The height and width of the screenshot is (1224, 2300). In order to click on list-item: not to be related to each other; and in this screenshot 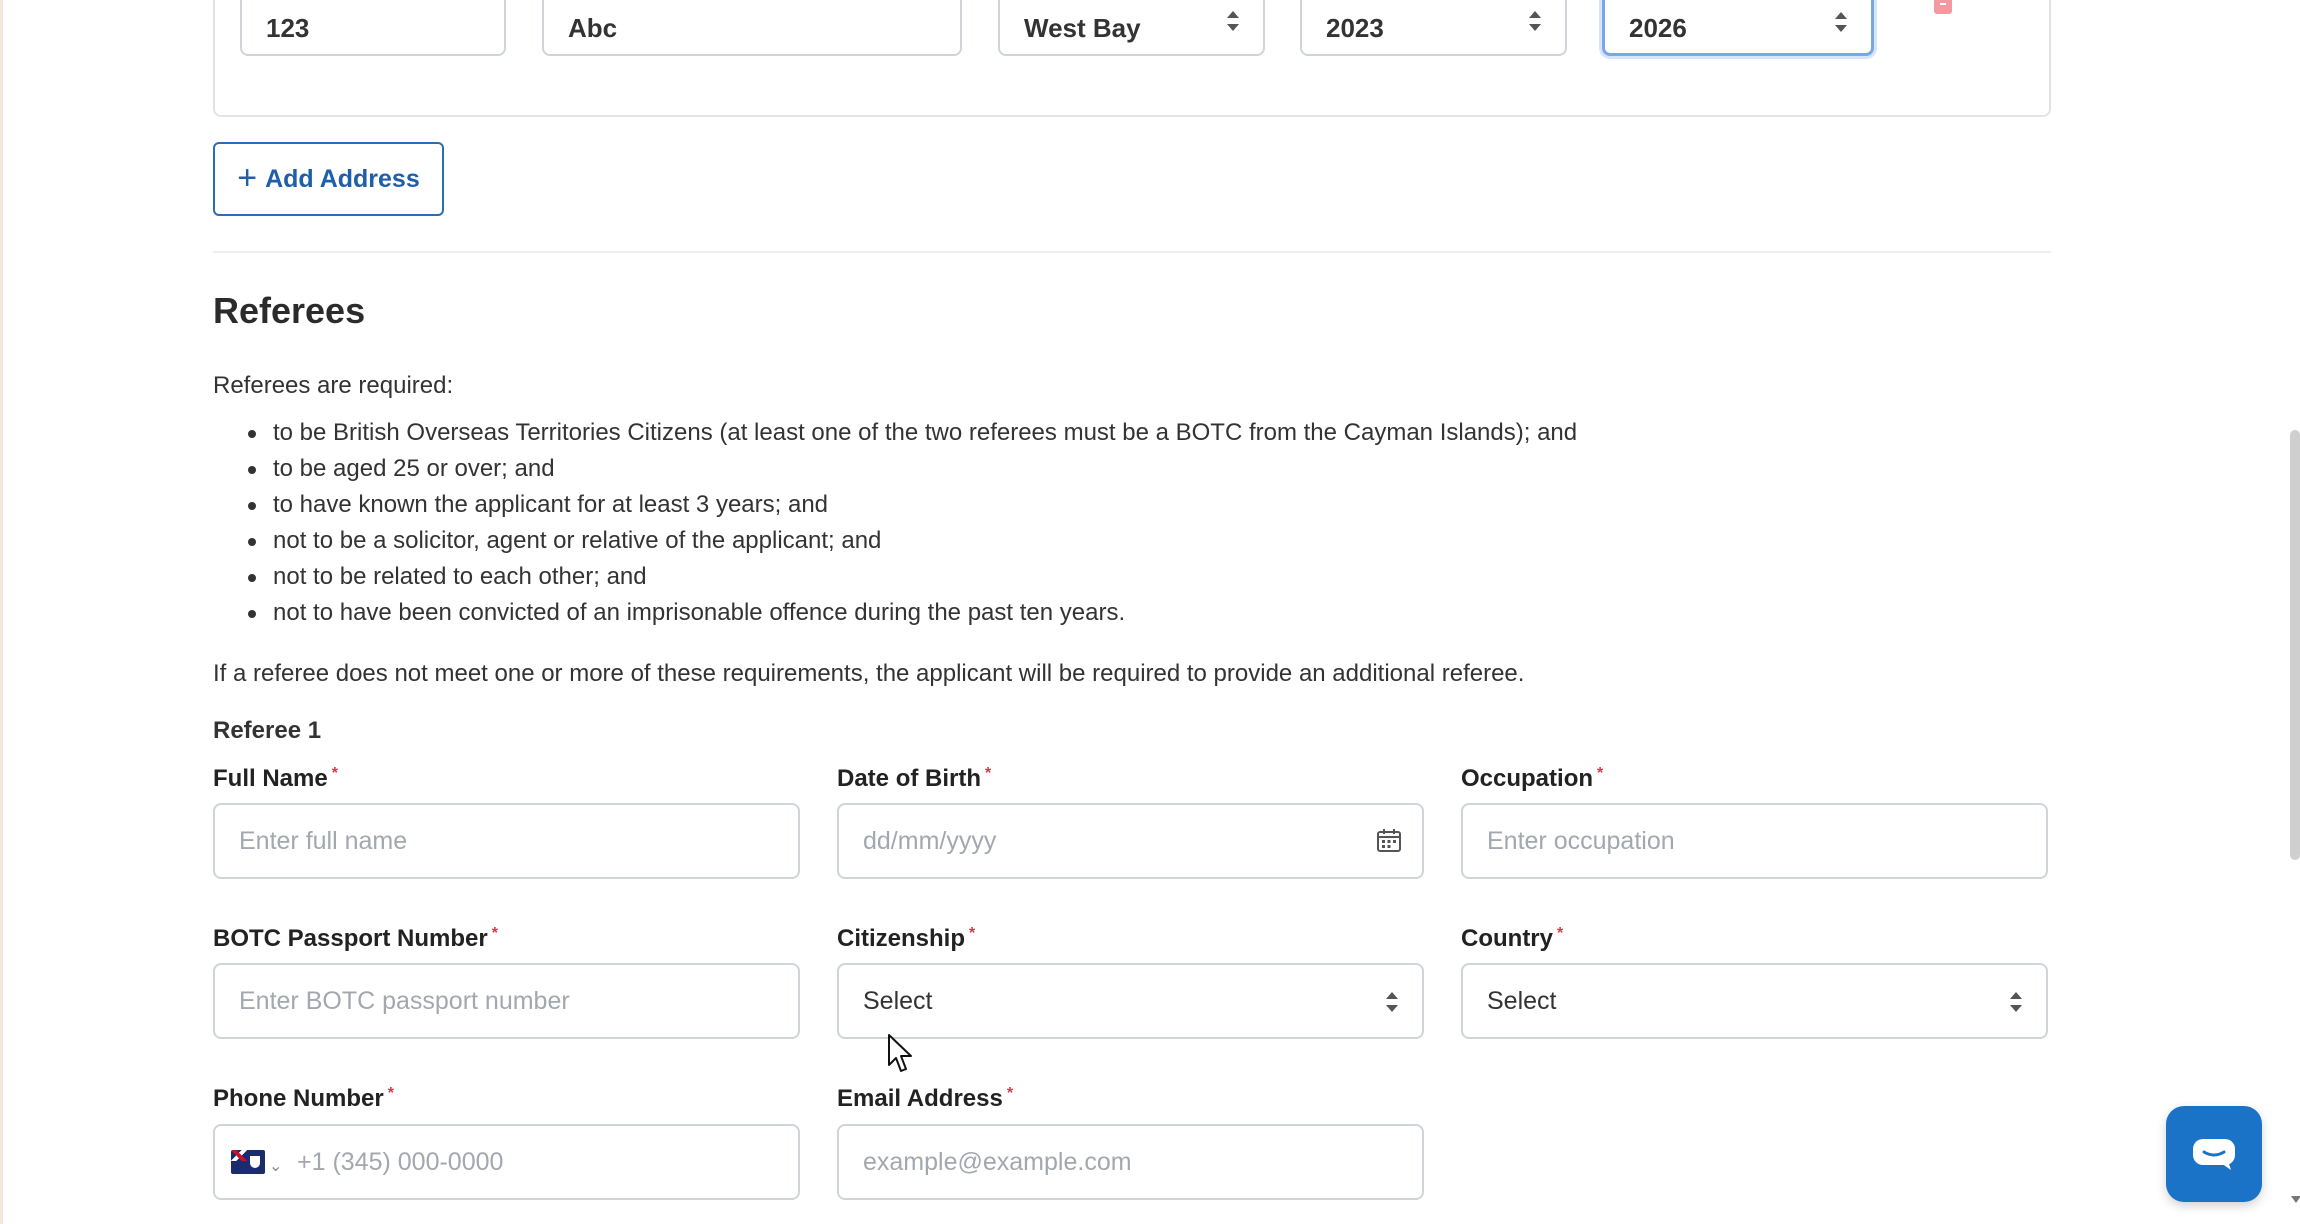, I will do `click(895, 580)`.